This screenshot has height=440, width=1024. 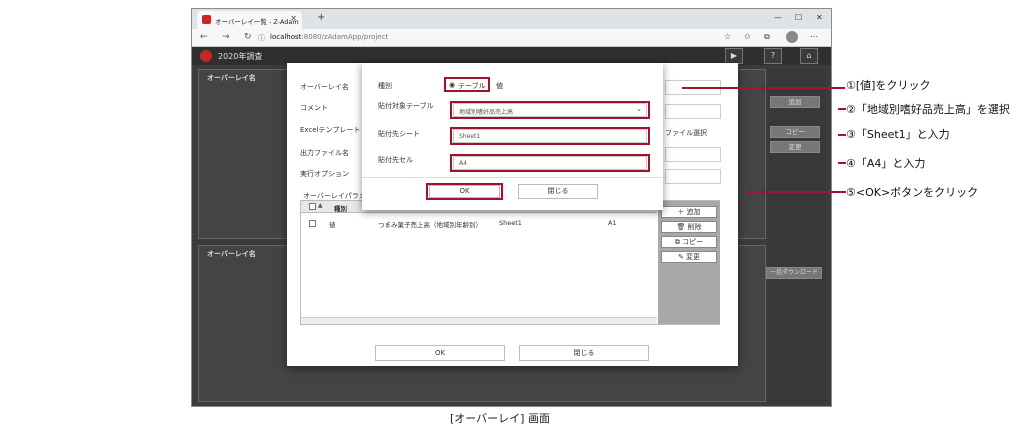 I want to click on cell-input-highlight: A4, so click(x=550, y=163).